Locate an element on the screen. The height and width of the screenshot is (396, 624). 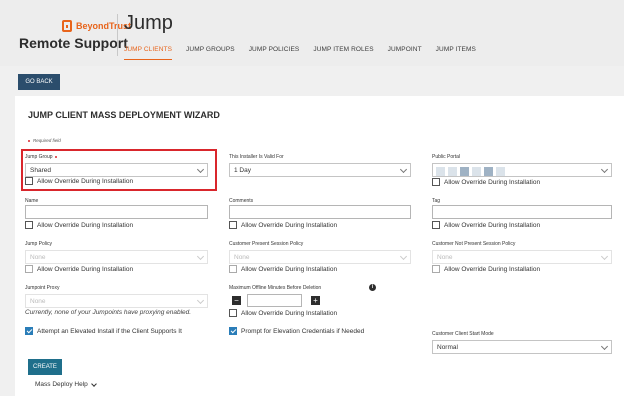
jumpoint-proxy-value: None is located at coordinates (38, 301).